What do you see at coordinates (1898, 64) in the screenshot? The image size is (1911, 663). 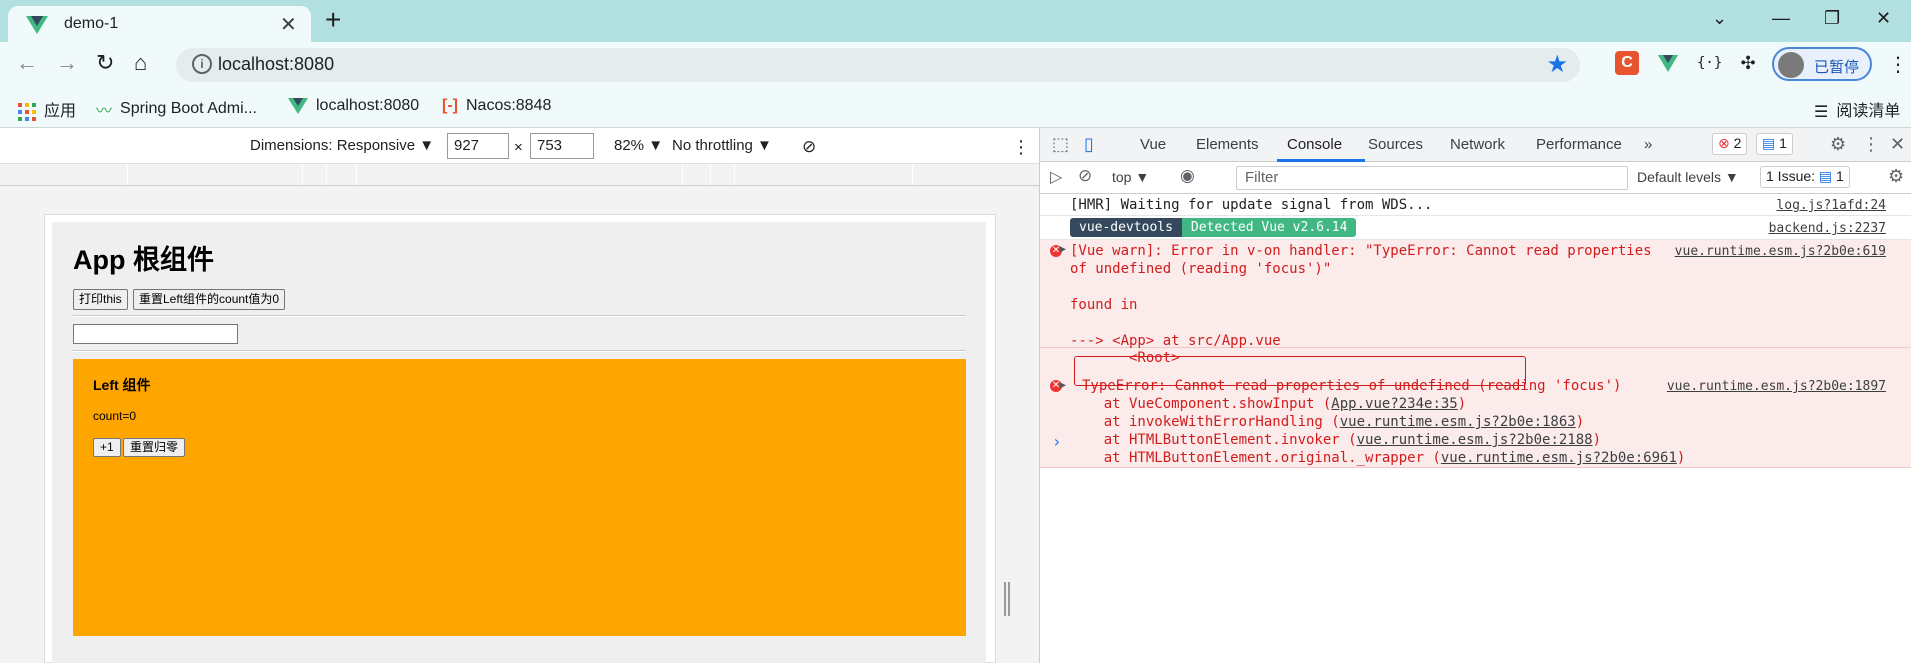 I see `browser-menu-icon: ⋮` at bounding box center [1898, 64].